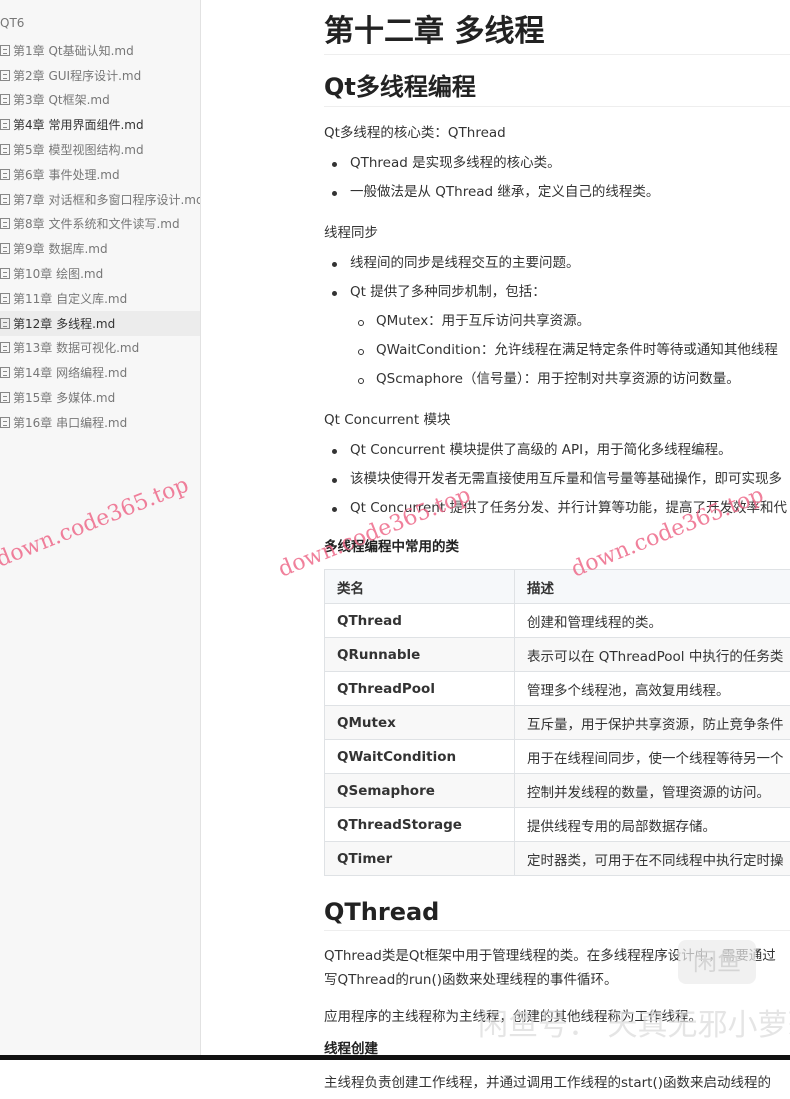  I want to click on file-name: 第9章 数据库.md, so click(60, 248).